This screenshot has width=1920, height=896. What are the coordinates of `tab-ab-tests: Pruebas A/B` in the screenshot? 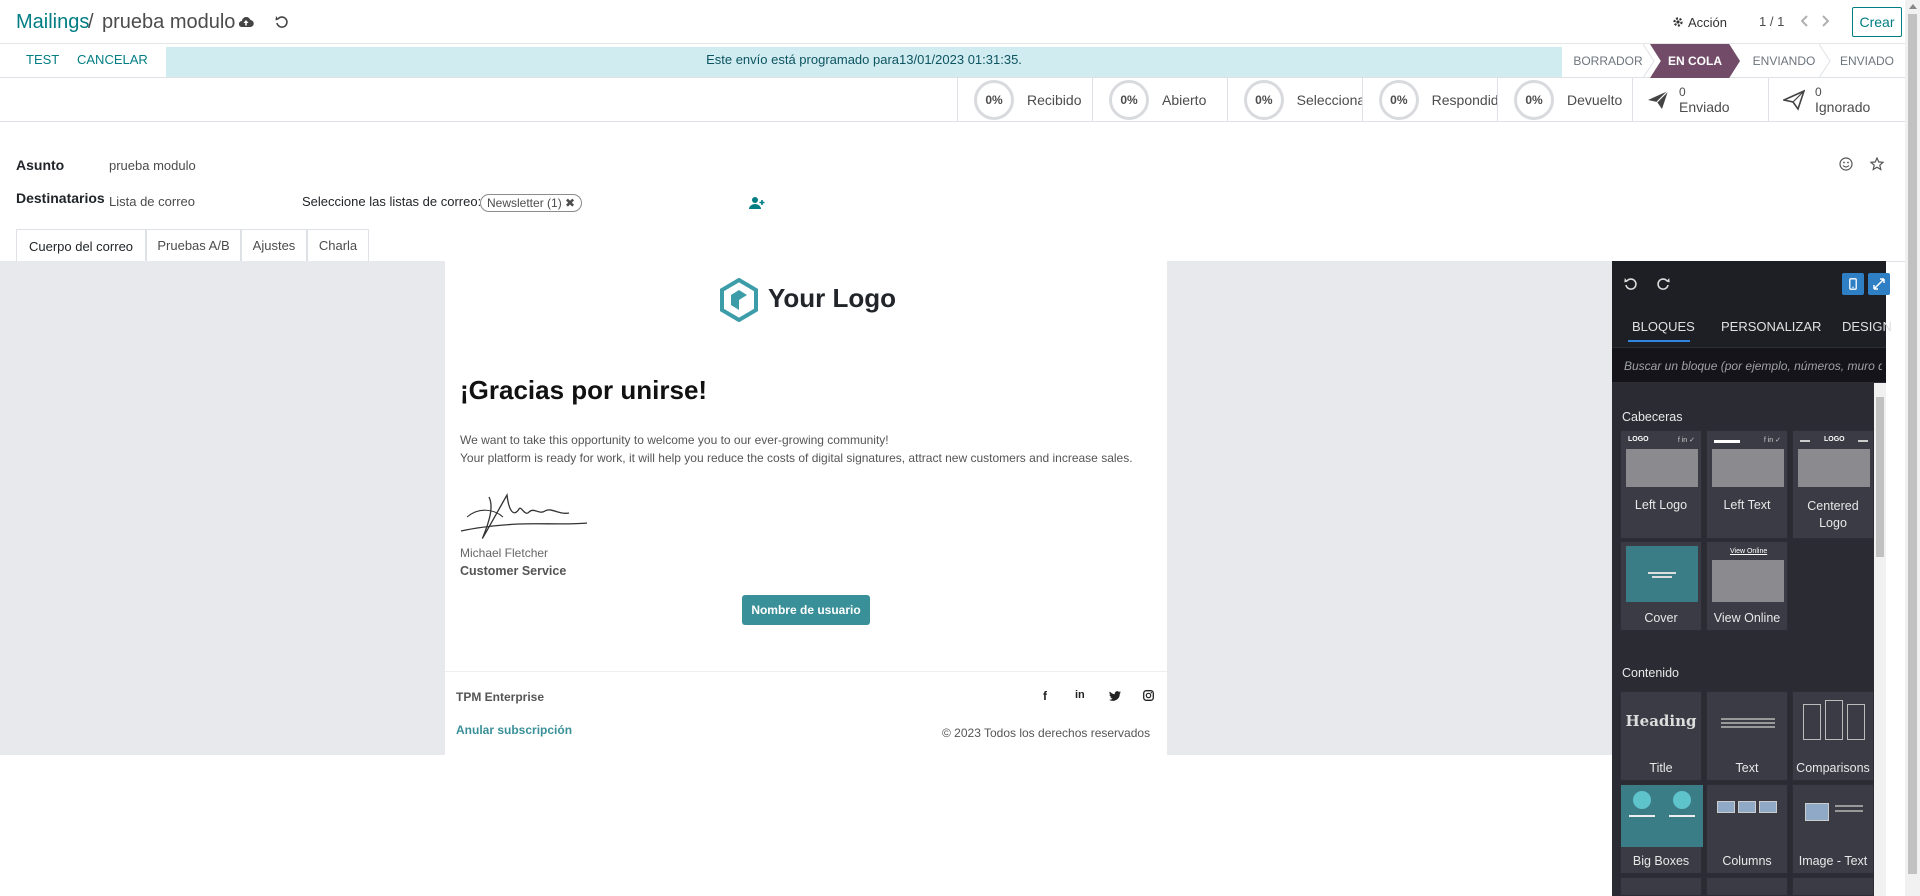 It's located at (193, 245).